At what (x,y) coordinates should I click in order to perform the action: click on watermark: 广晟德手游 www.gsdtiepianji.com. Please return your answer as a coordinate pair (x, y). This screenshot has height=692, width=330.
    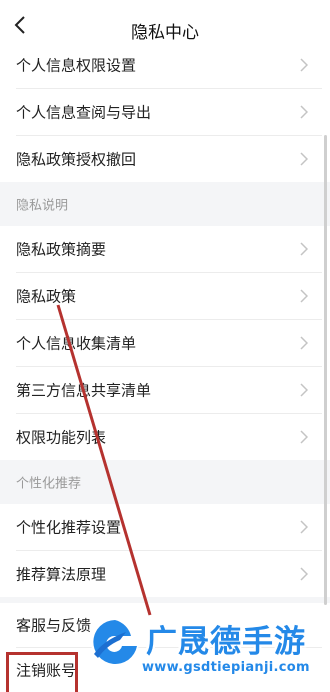
    Looking at the image, I should click on (208, 648).